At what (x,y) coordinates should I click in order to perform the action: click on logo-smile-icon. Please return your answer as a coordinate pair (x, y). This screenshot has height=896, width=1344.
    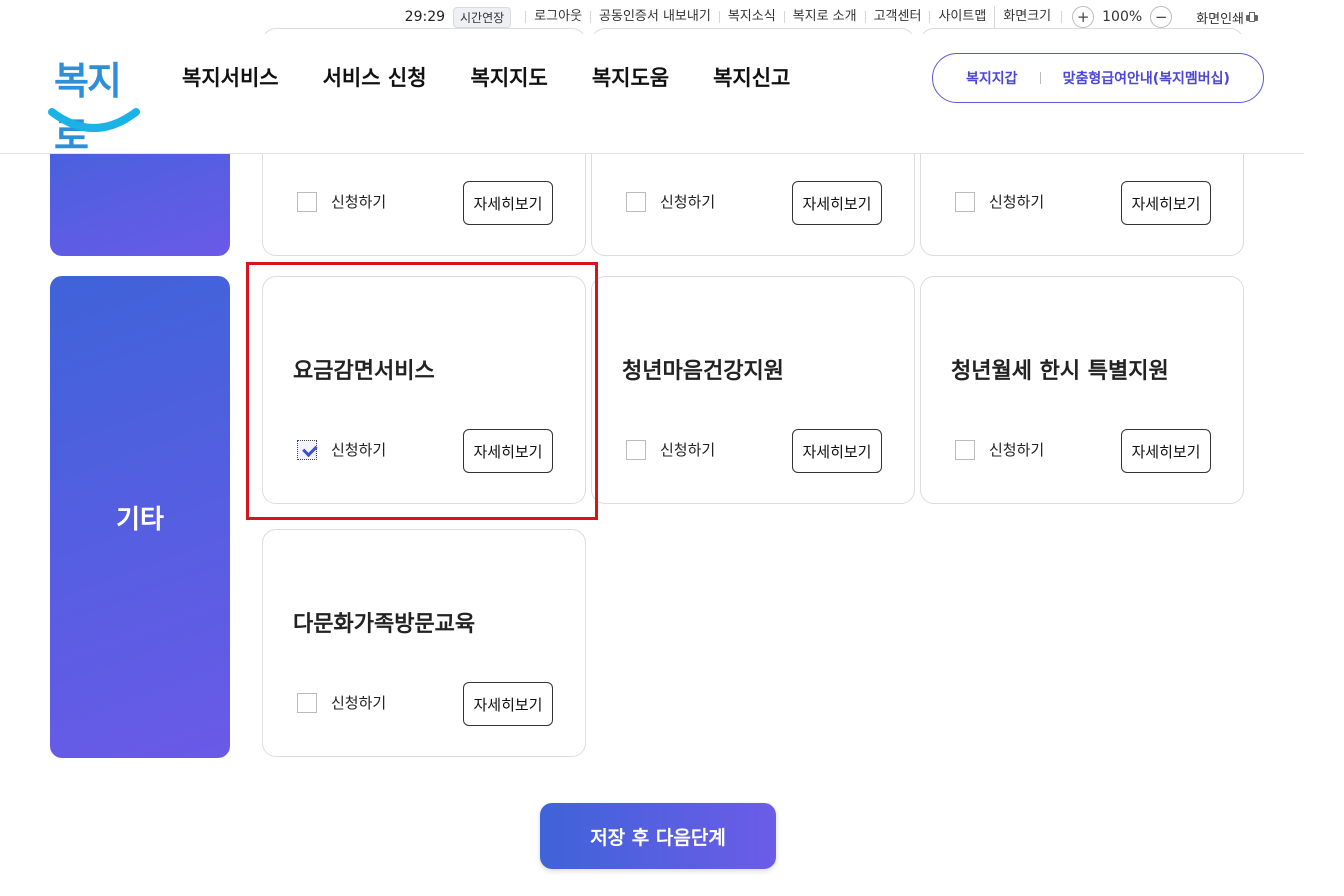
    Looking at the image, I should click on (94, 120).